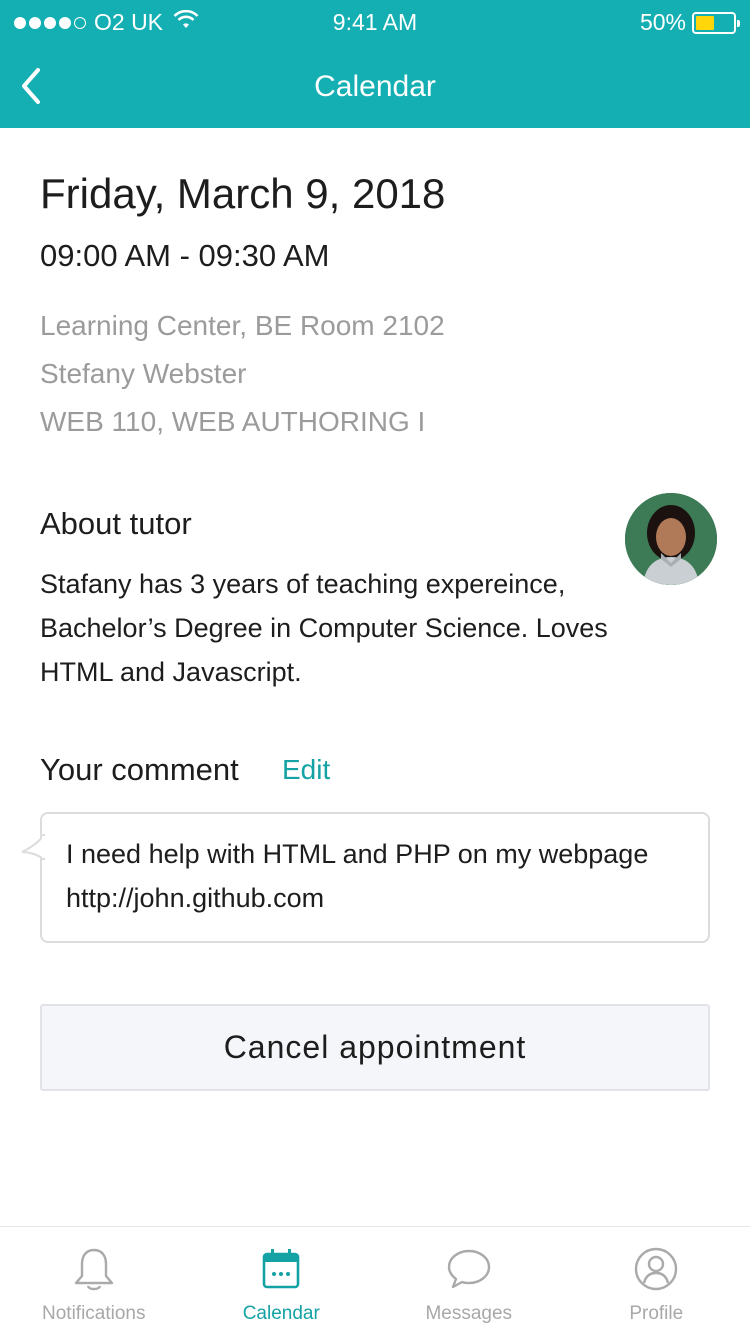  Describe the element at coordinates (689, 22) in the screenshot. I see `battery-status: 50%` at that location.